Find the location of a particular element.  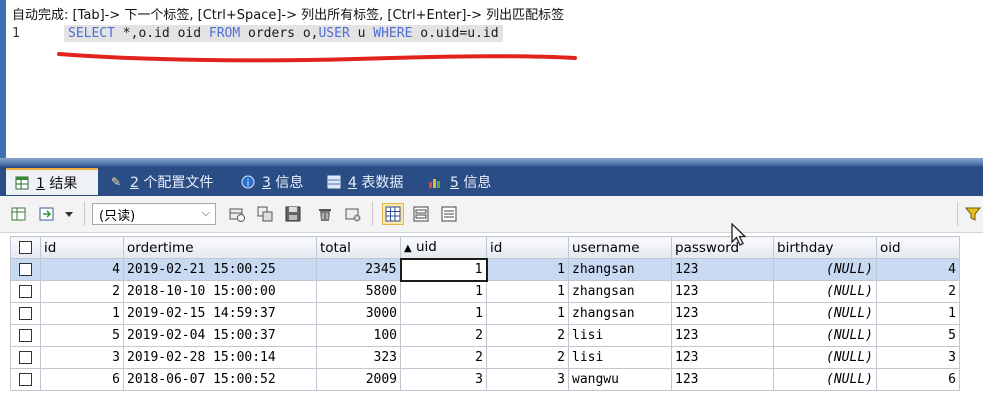

table-cell: 5800 is located at coordinates (358, 291).